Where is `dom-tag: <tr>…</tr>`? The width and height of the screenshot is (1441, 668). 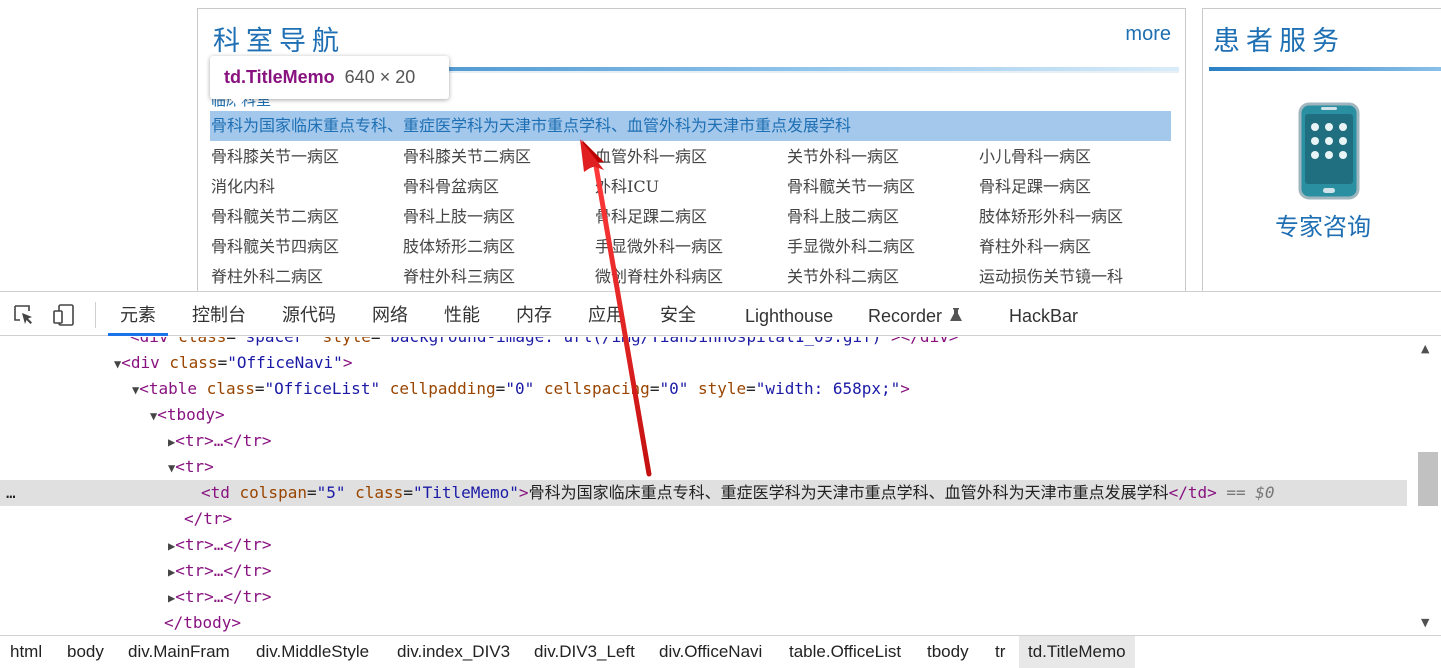 dom-tag: <tr>…</tr> is located at coordinates (223, 440).